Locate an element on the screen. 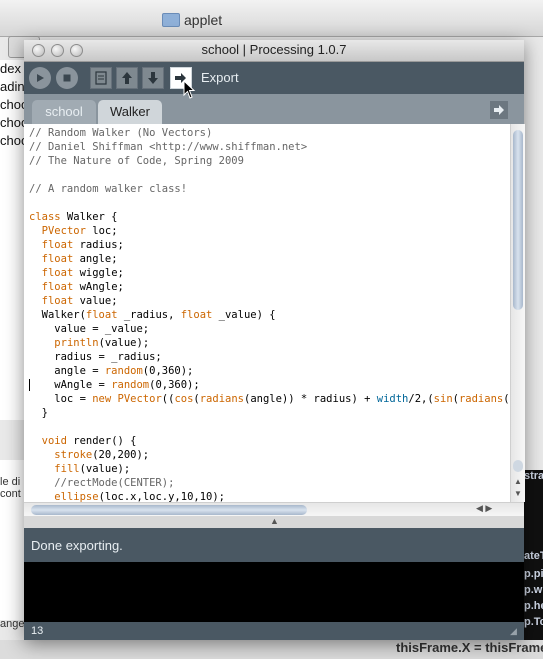  background-finder-toolbar: applet is located at coordinates (271, 18).